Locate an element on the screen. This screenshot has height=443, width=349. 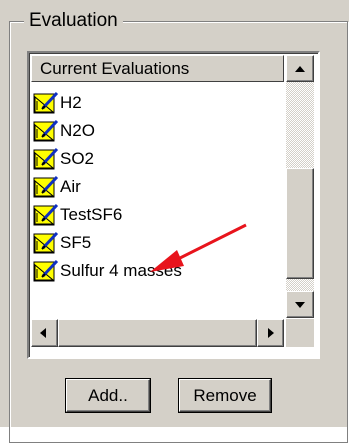
arrow-up-icon is located at coordinates (300, 69).